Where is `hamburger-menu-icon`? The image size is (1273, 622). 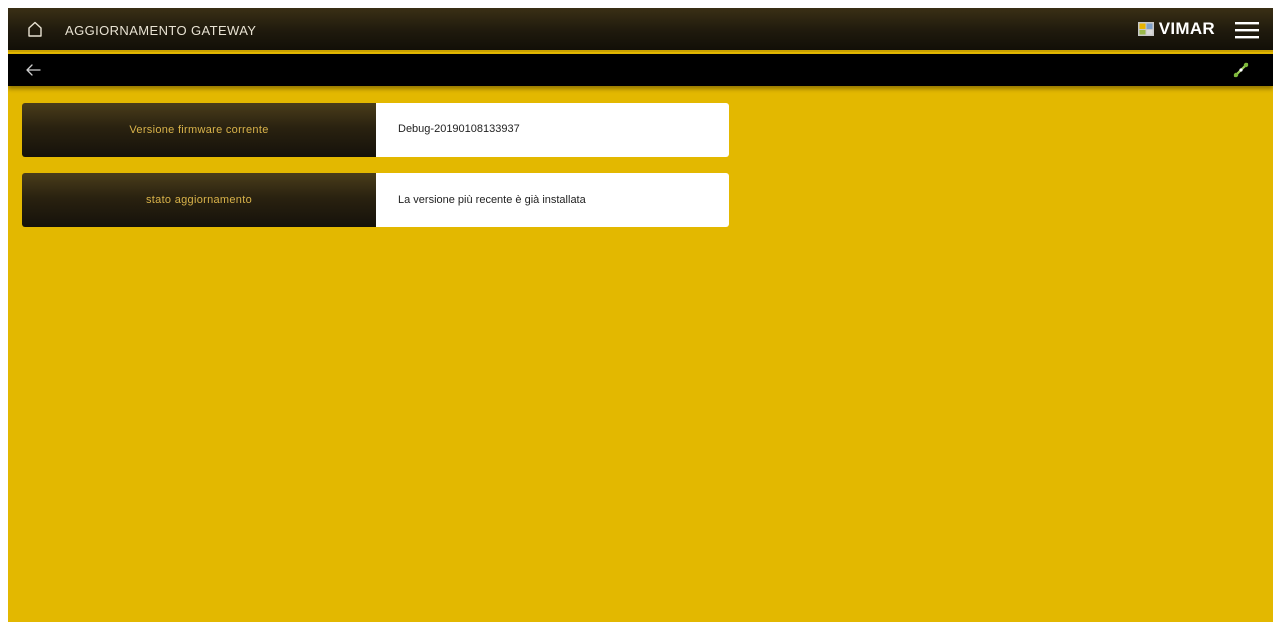
hamburger-menu-icon is located at coordinates (1247, 30).